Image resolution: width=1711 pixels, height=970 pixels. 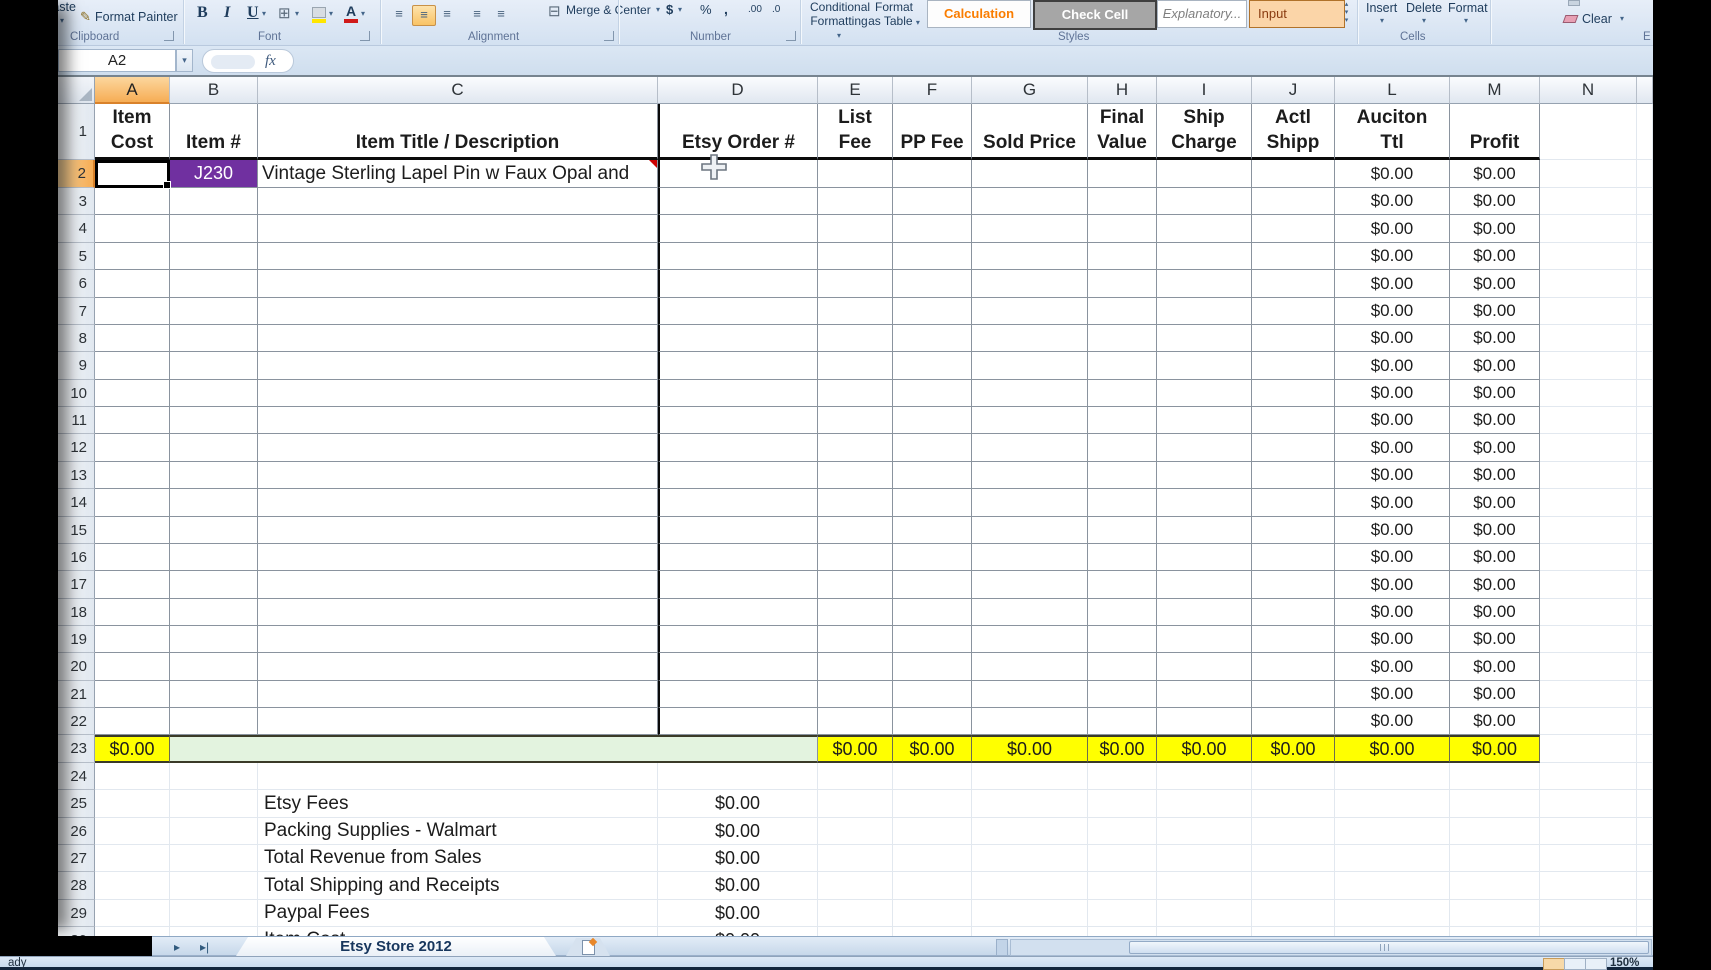 I want to click on cell-I17, so click(x=1204, y=585).